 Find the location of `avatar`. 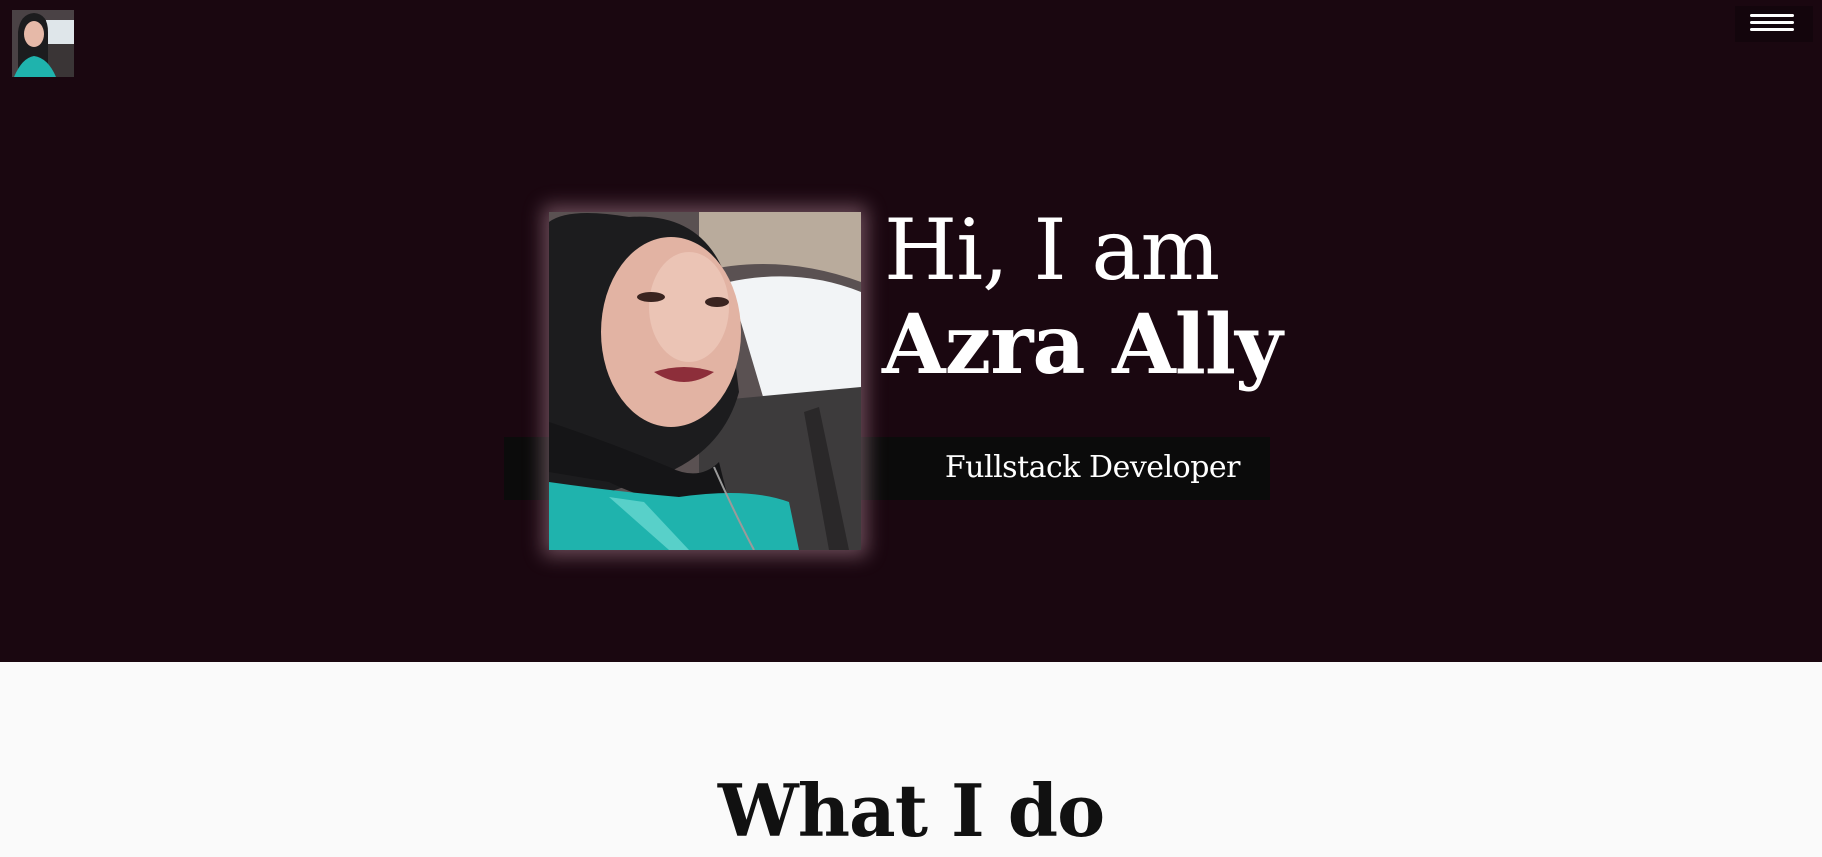

avatar is located at coordinates (43, 43).